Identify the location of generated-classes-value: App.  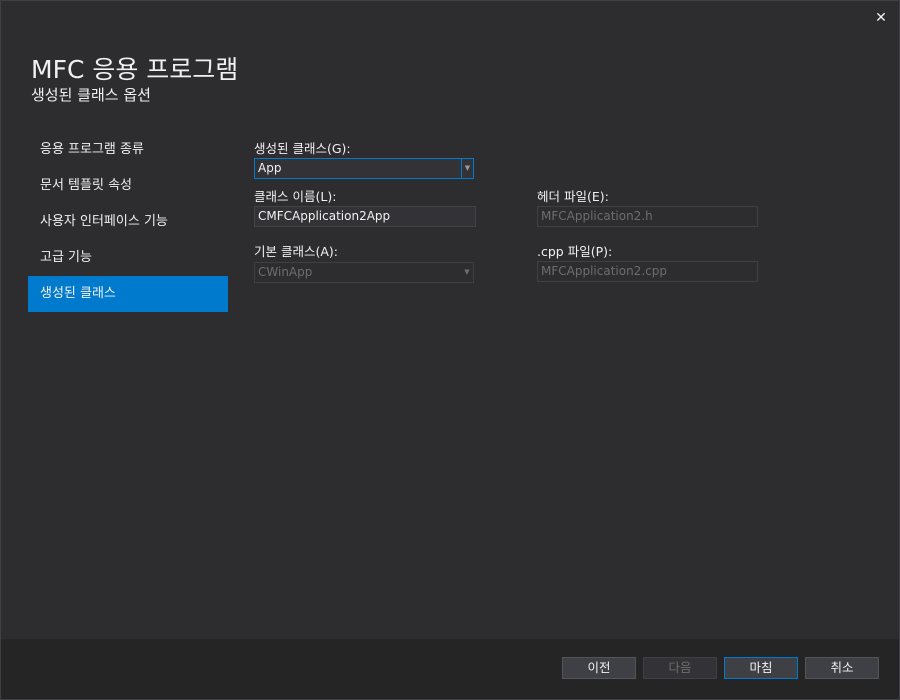
(270, 168).